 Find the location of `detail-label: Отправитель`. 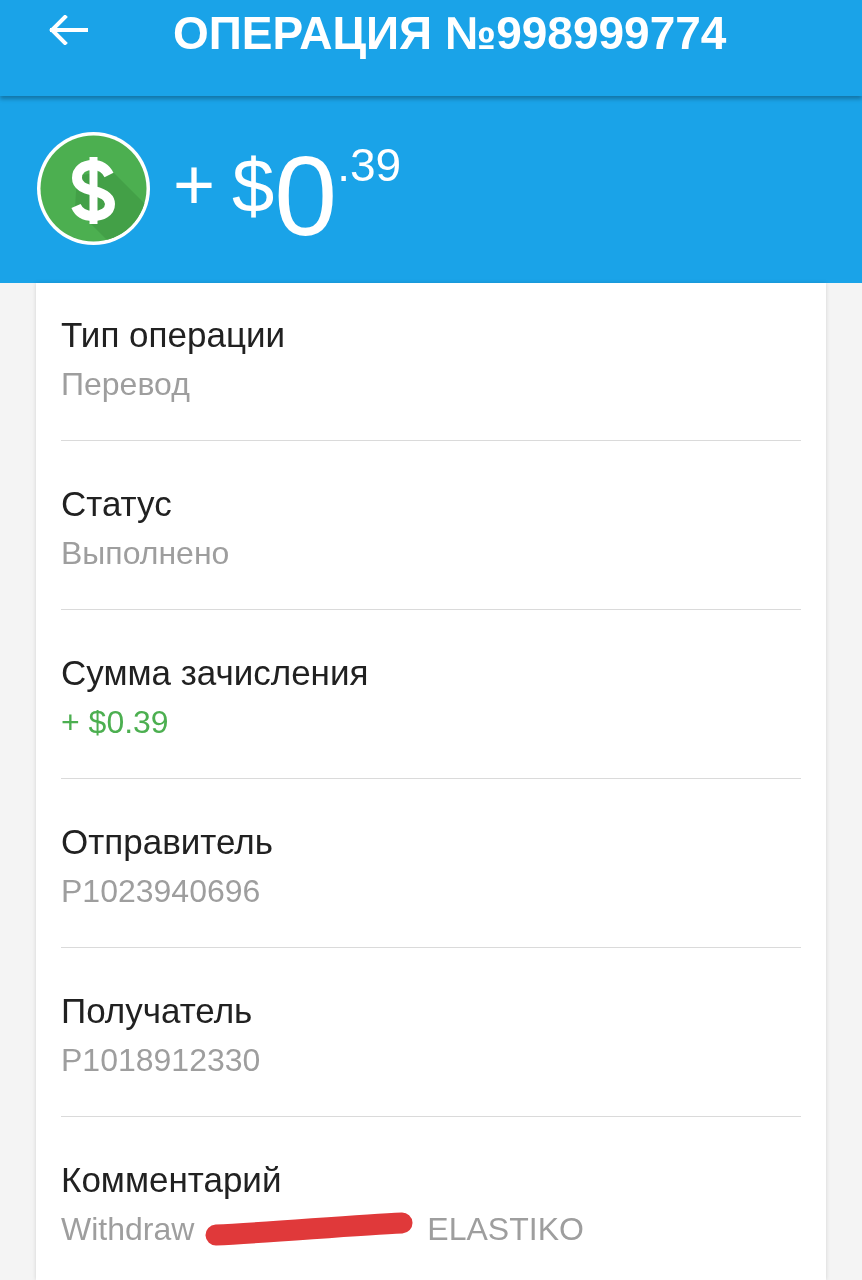

detail-label: Отправитель is located at coordinates (167, 842).